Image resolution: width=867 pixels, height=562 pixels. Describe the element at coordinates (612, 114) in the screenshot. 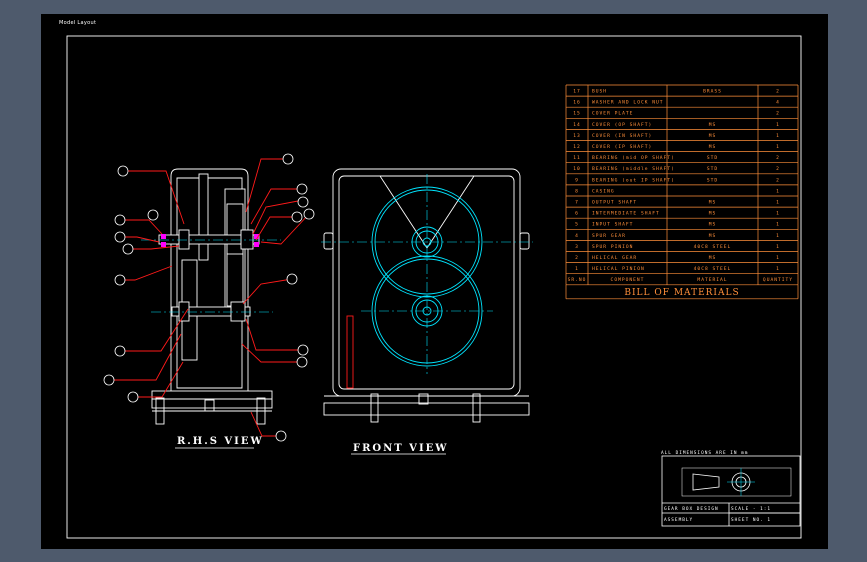

I see `bom-row-name: COVER PLATE` at that location.